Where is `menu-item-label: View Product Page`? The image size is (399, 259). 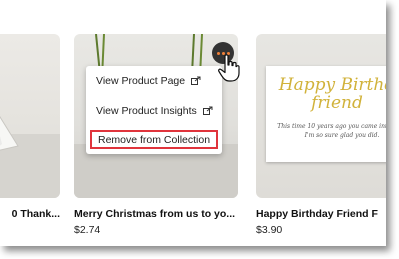 menu-item-label: View Product Page is located at coordinates (141, 81).